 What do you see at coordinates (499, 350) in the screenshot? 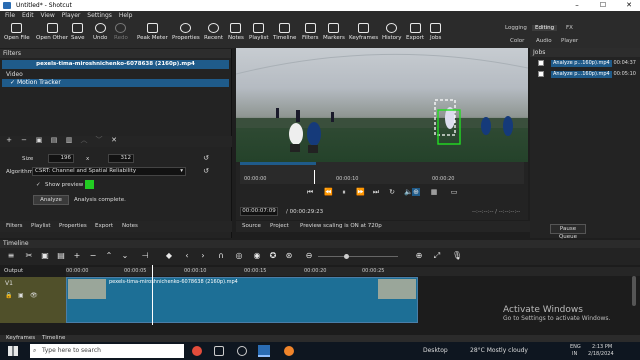
I see `weather-text: 28°C Mostly cloudy` at bounding box center [499, 350].